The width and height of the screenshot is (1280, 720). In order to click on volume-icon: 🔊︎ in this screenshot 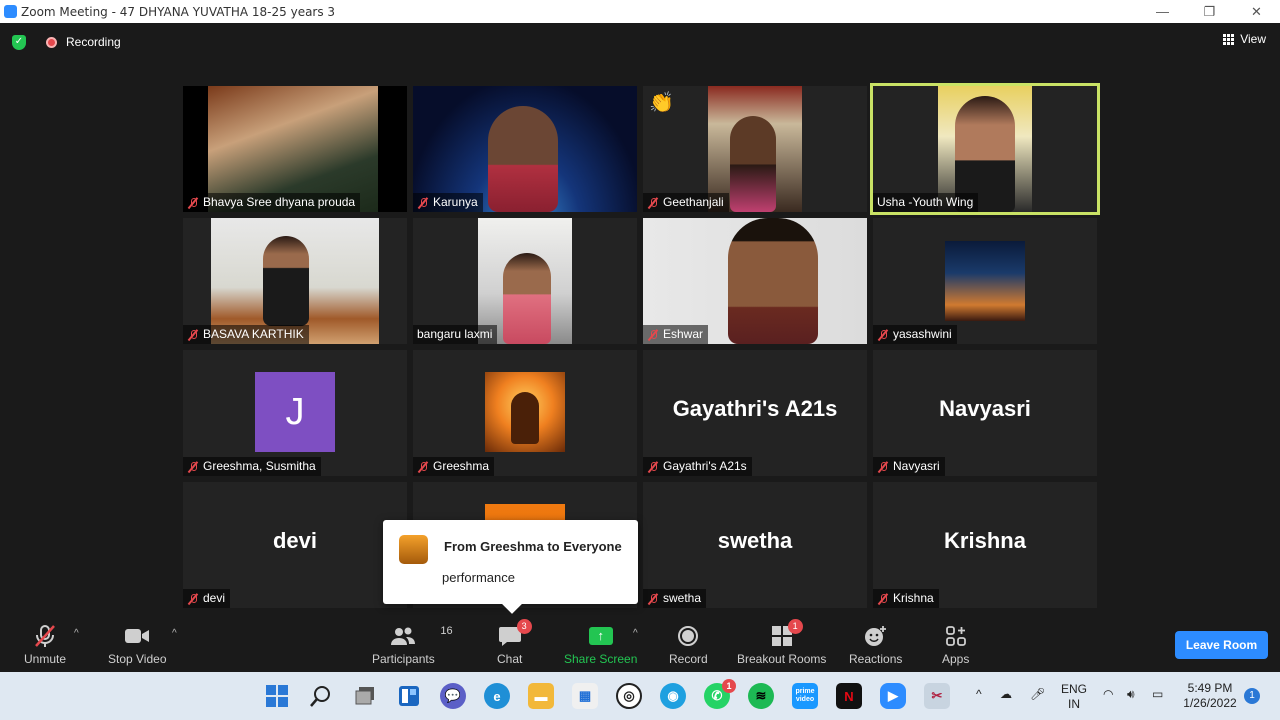, I will do `click(1131, 694)`.